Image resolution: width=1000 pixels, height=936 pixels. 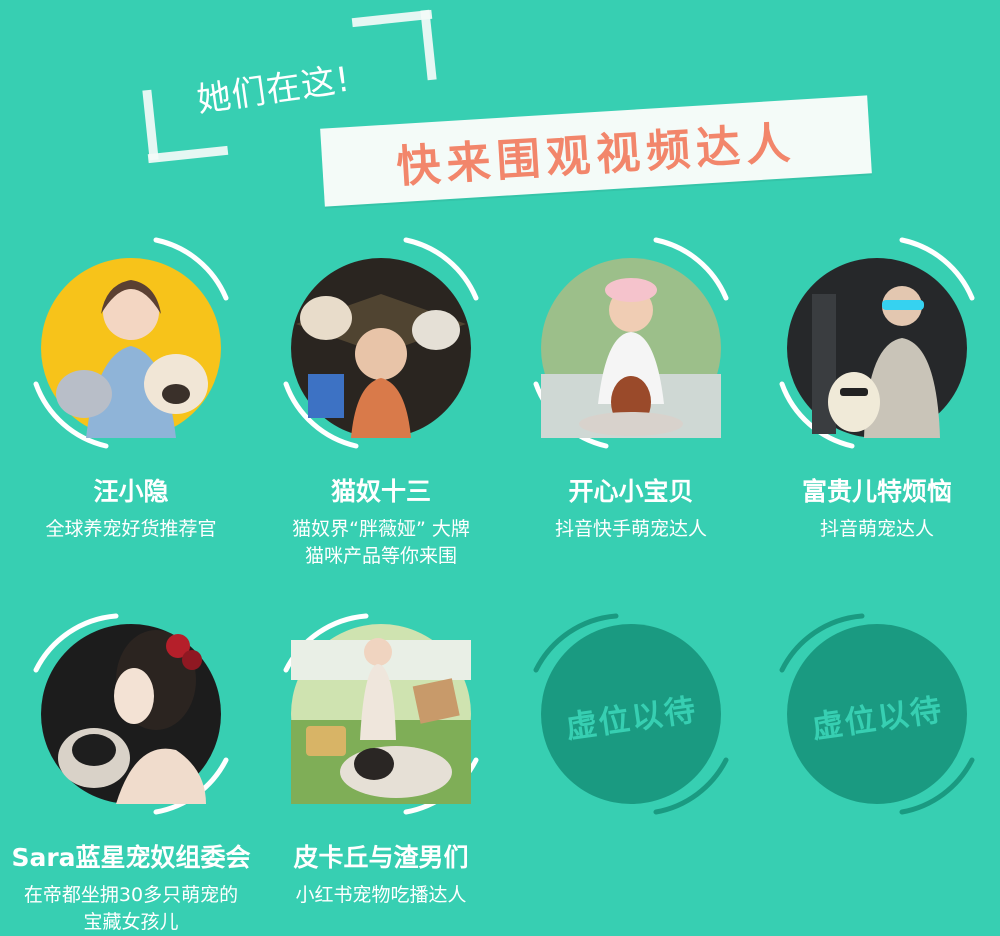 I want to click on influencer-name: 富贵儿特烦恼, so click(x=876, y=491).